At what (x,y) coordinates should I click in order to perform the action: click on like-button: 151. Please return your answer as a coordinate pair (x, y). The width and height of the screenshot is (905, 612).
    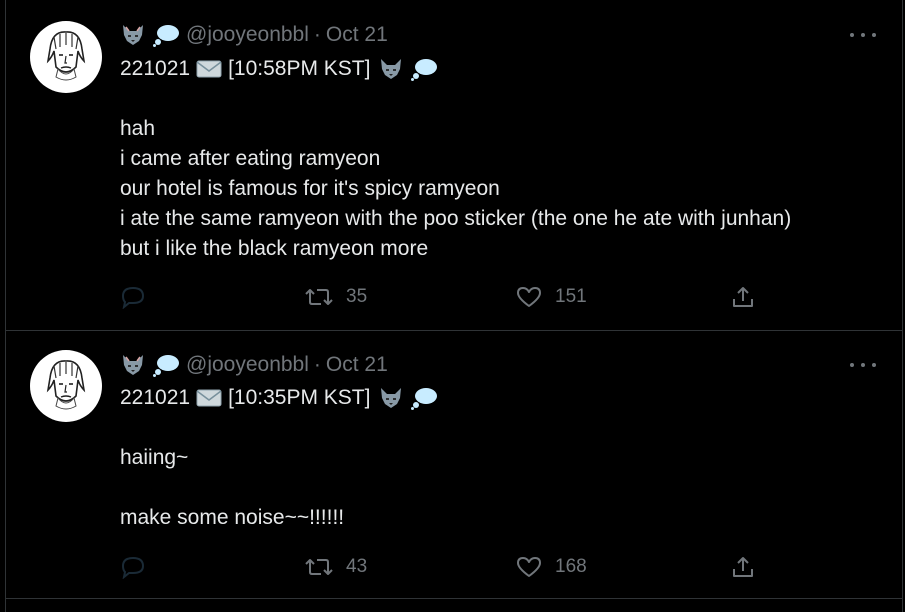
    Looking at the image, I should click on (551, 297).